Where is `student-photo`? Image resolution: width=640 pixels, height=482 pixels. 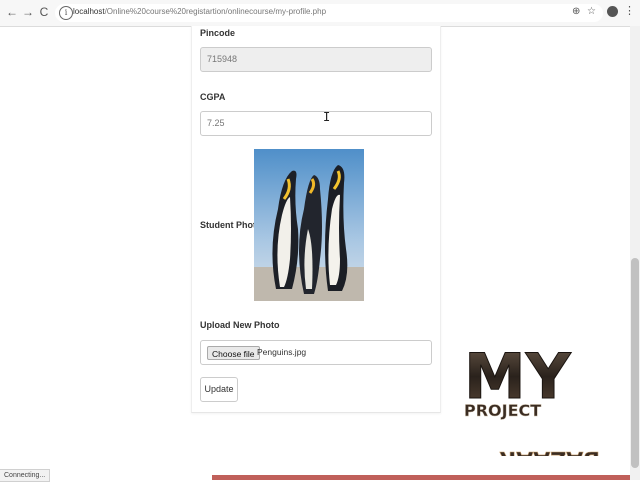 student-photo is located at coordinates (309, 225).